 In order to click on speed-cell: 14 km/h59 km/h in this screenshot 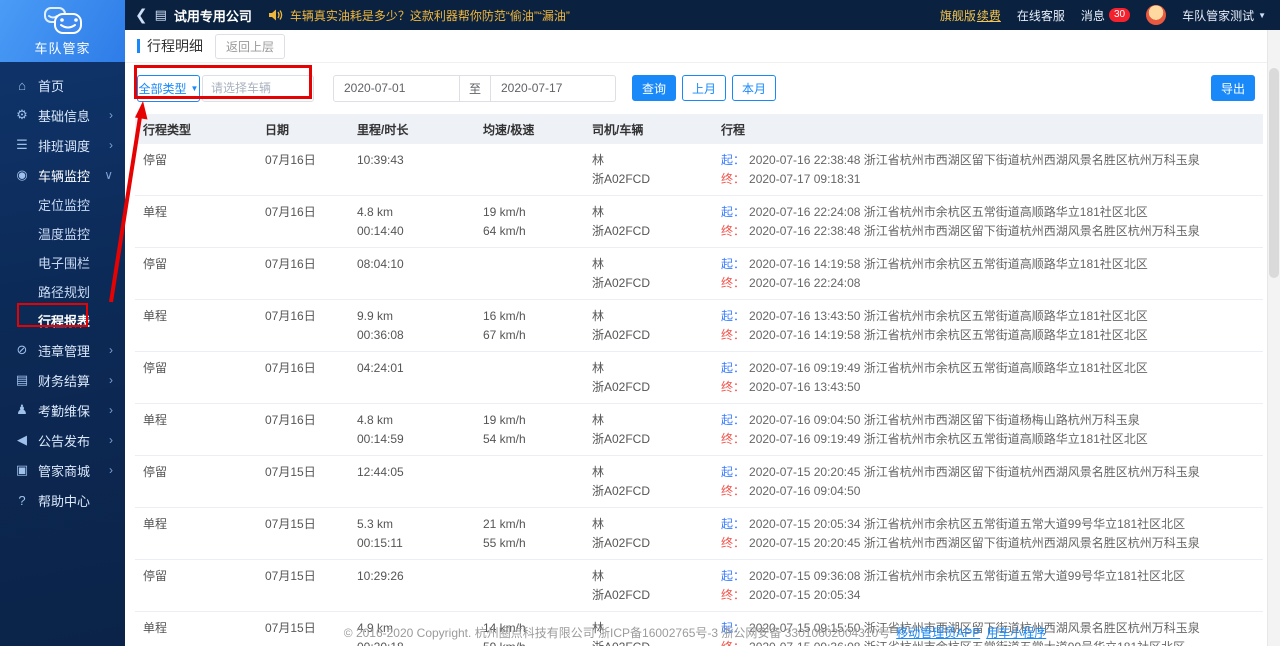, I will do `click(504, 633)`.